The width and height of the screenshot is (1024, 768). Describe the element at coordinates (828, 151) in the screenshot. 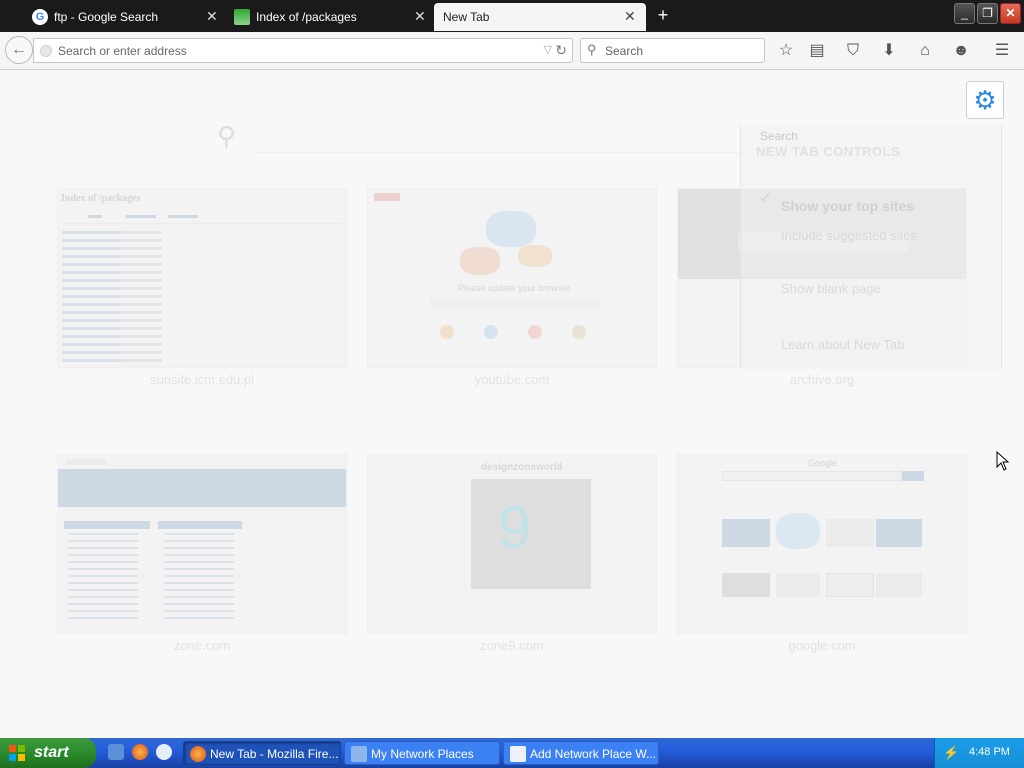

I see `controls-heading: NEW TAB CONTROLS` at that location.